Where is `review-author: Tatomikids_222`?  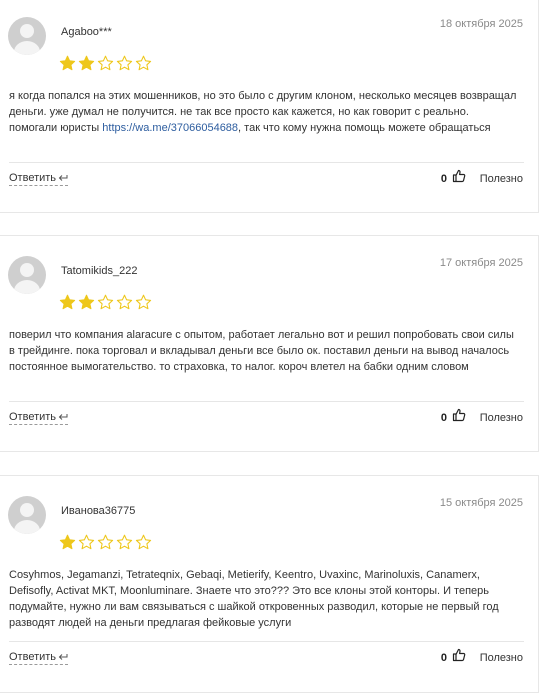
review-author: Tatomikids_222 is located at coordinates (99, 271).